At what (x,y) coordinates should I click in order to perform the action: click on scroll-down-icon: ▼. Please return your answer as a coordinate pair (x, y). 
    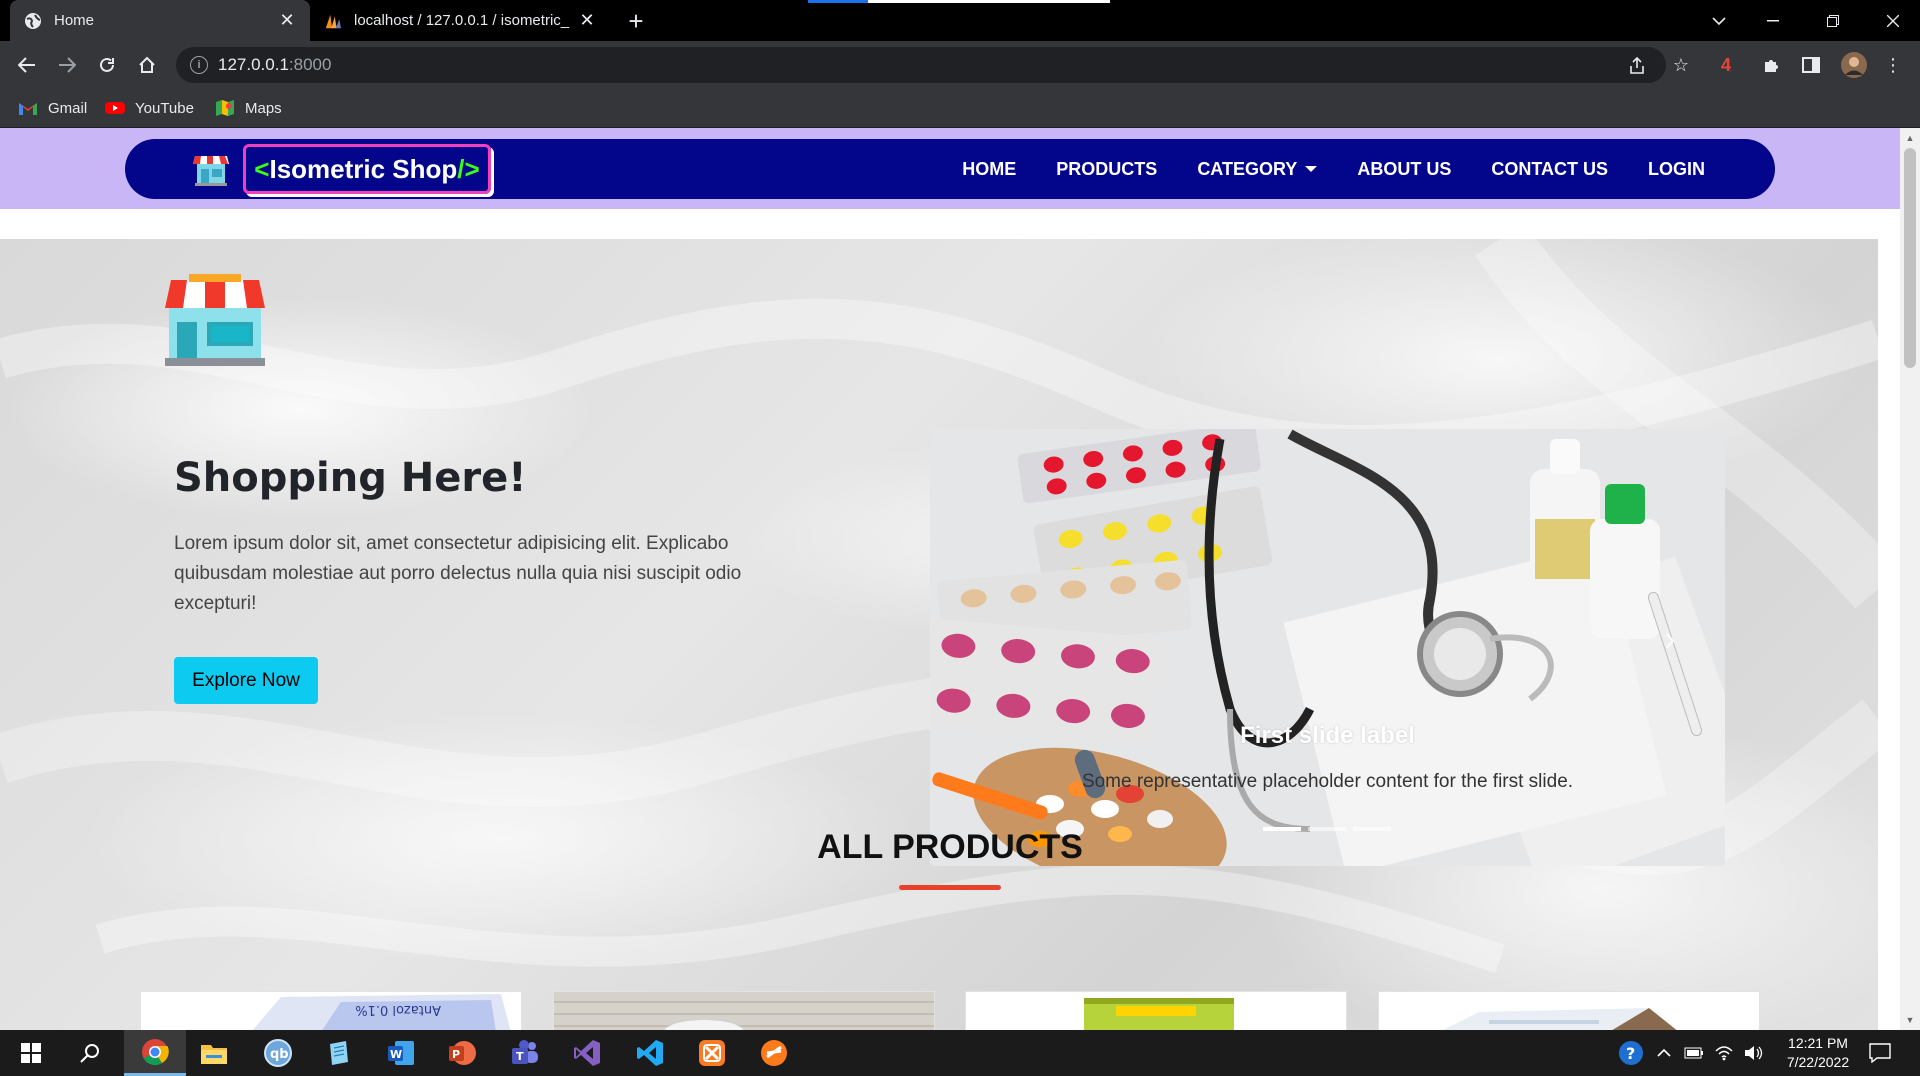
    Looking at the image, I should click on (1910, 1020).